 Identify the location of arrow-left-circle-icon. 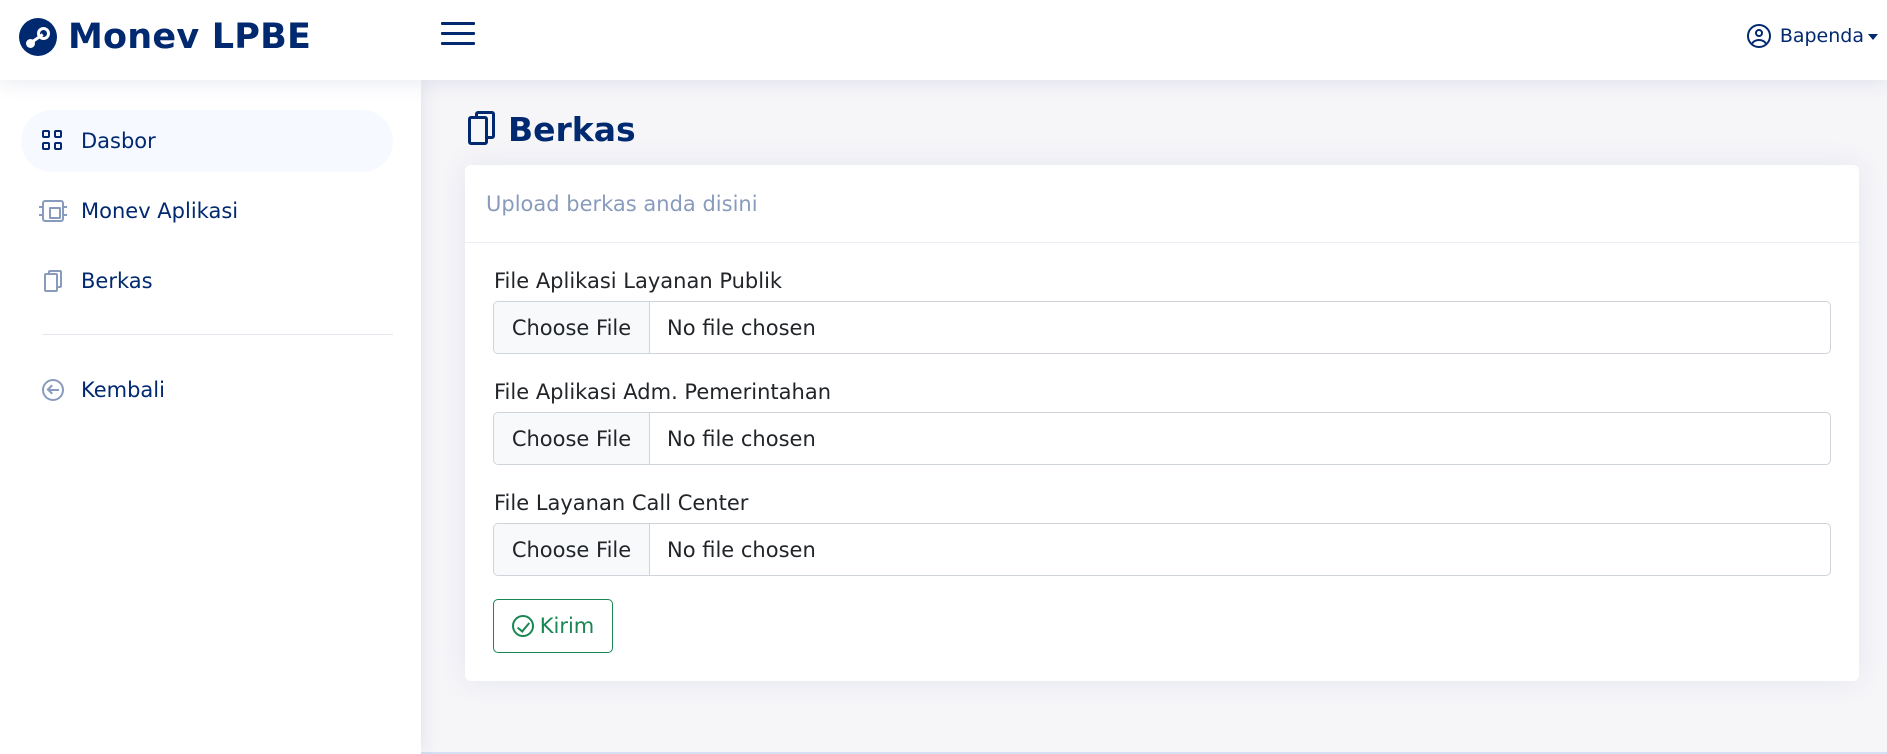
(53, 390).